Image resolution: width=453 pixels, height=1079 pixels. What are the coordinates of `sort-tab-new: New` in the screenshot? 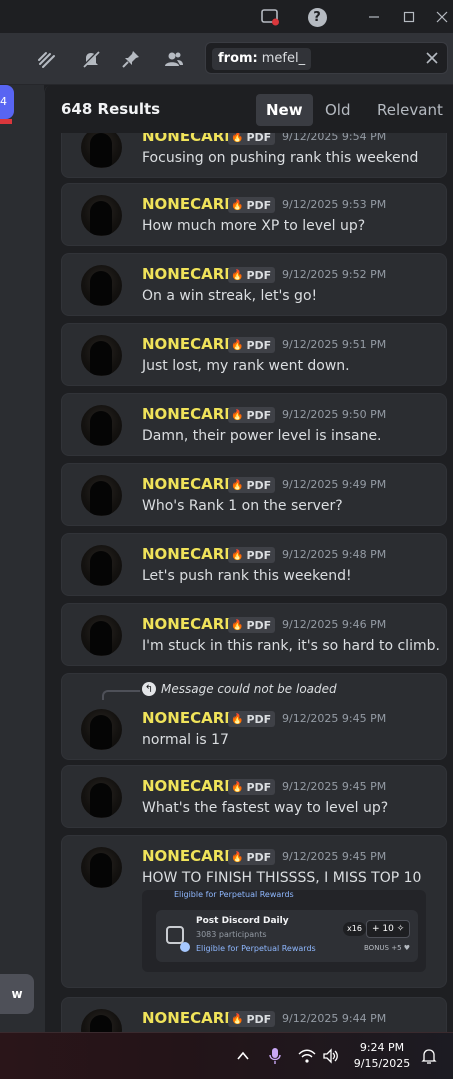 It's located at (284, 110).